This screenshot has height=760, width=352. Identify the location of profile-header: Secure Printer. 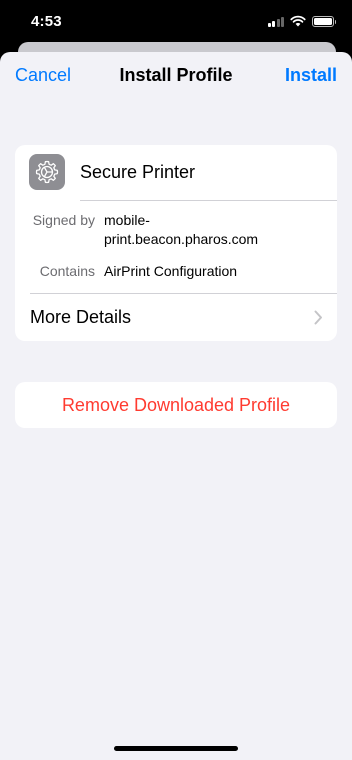
(176, 173).